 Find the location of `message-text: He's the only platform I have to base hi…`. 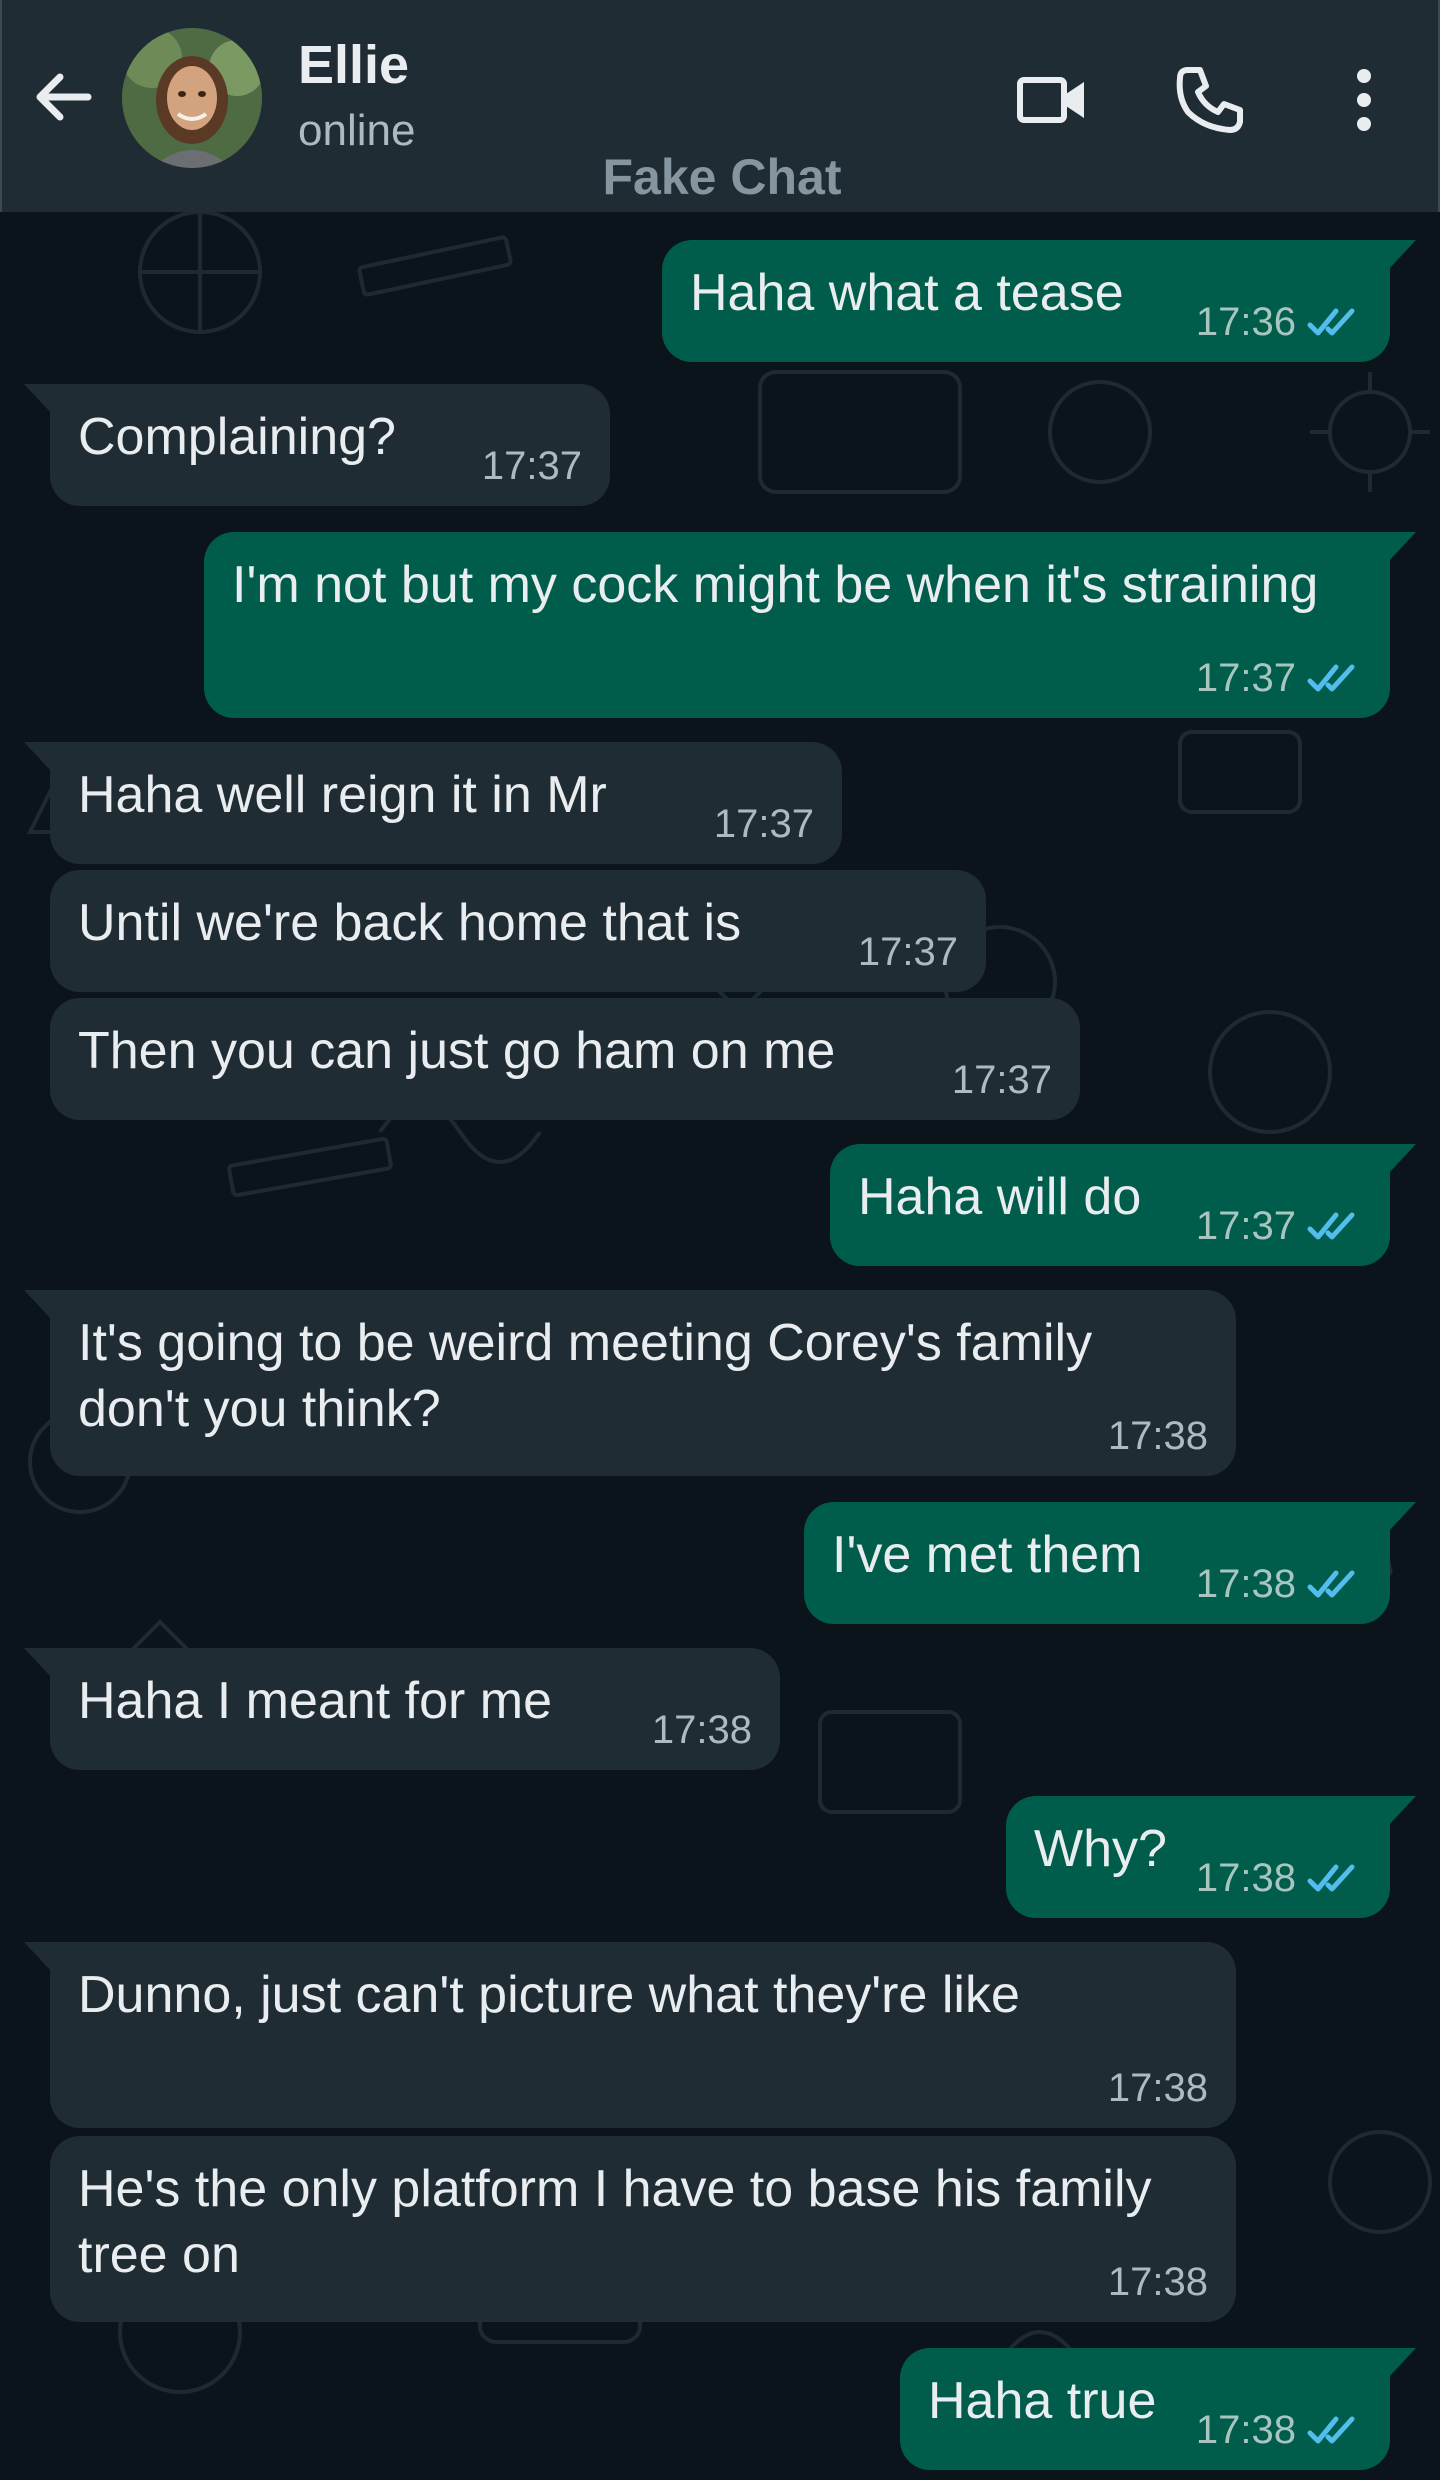

message-text: He's the only platform I have to base hi… is located at coordinates (622, 2222).